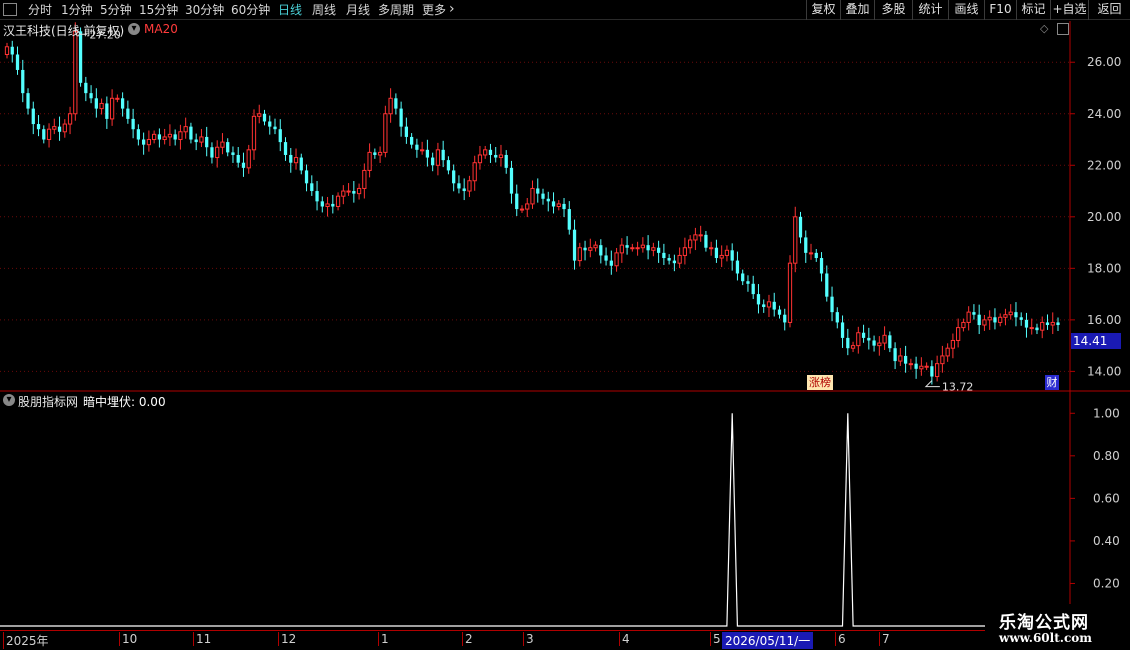  I want to click on toolbar-button-3: 统计, so click(930, 10).